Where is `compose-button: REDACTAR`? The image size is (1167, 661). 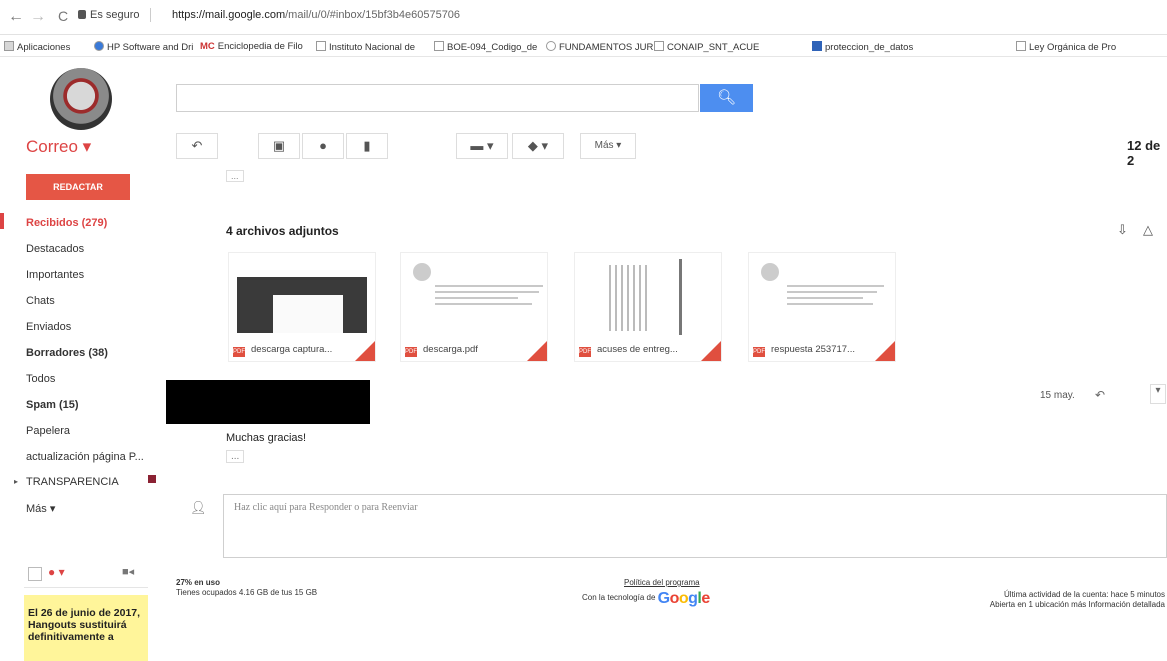
compose-button: REDACTAR is located at coordinates (78, 187).